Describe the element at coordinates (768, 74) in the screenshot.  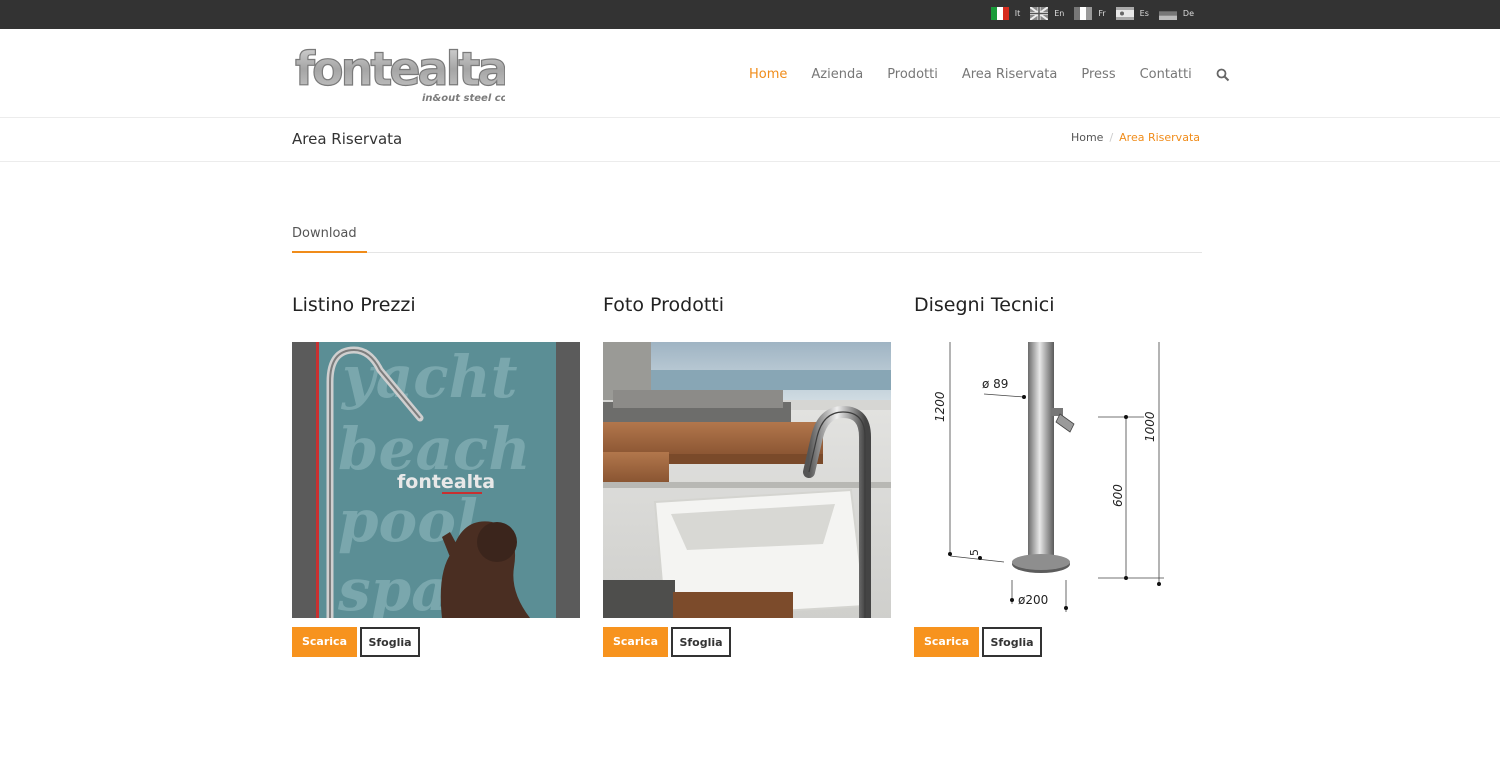
I see `nav-home: Home` at that location.